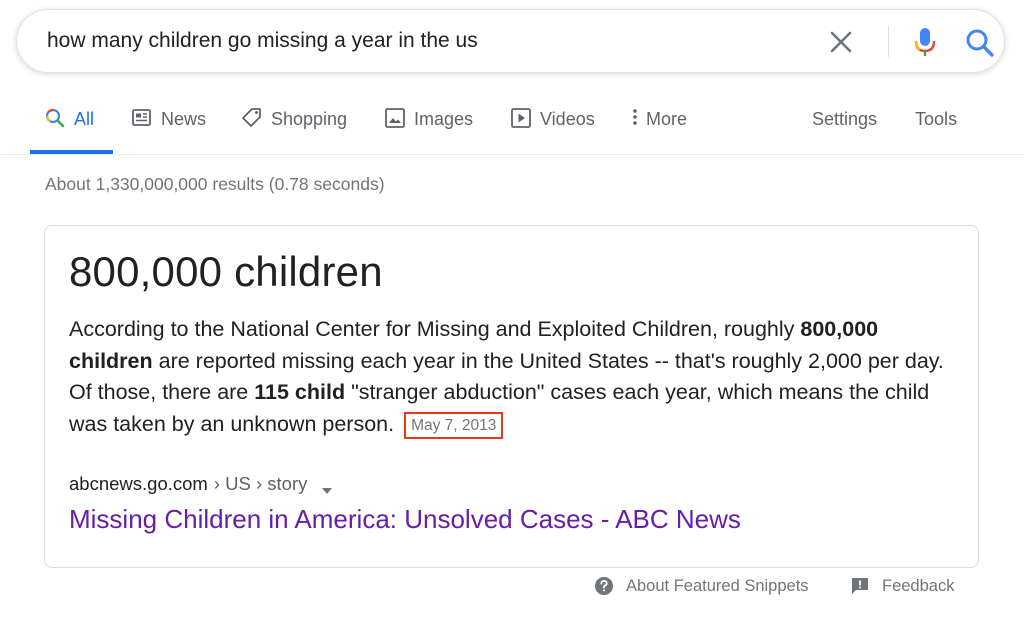  Describe the element at coordinates (427, 41) in the screenshot. I see `search-input` at that location.